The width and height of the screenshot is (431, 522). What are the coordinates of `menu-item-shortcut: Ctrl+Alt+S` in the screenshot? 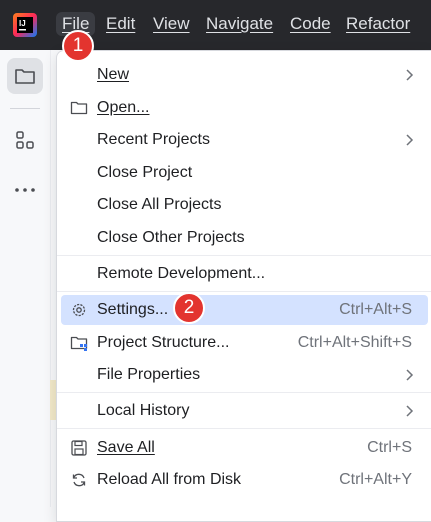 It's located at (375, 309).